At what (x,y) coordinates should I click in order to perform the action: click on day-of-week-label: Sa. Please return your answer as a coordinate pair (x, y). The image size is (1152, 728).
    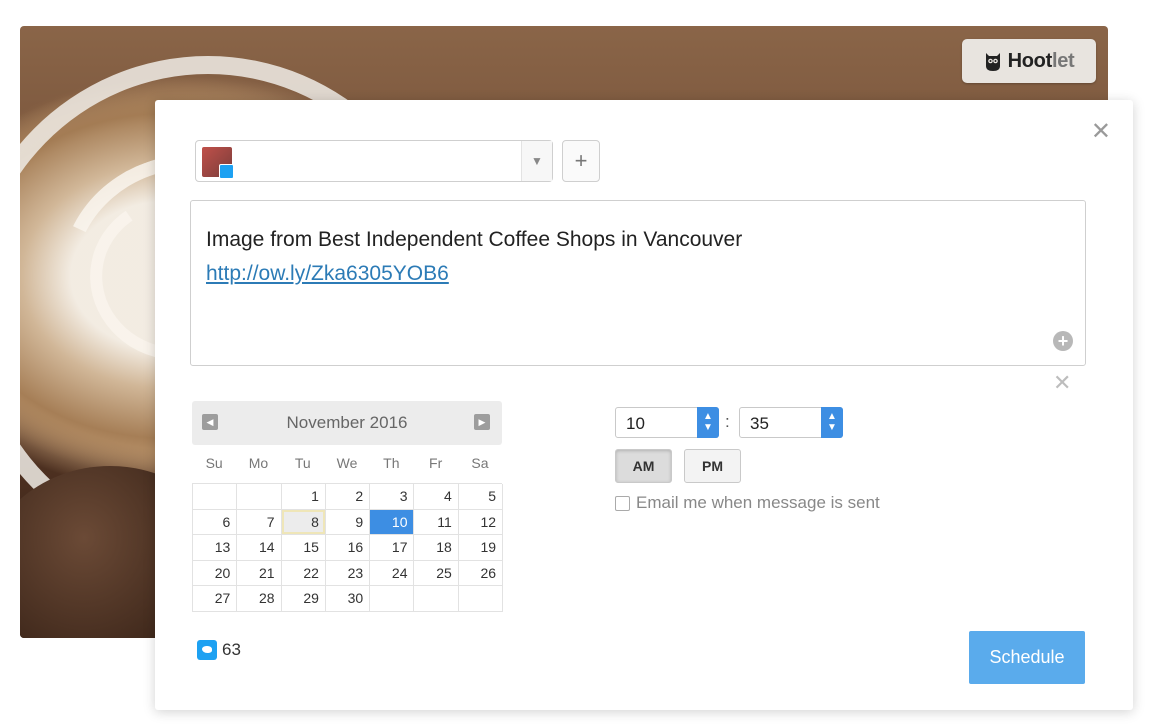
    Looking at the image, I should click on (480, 463).